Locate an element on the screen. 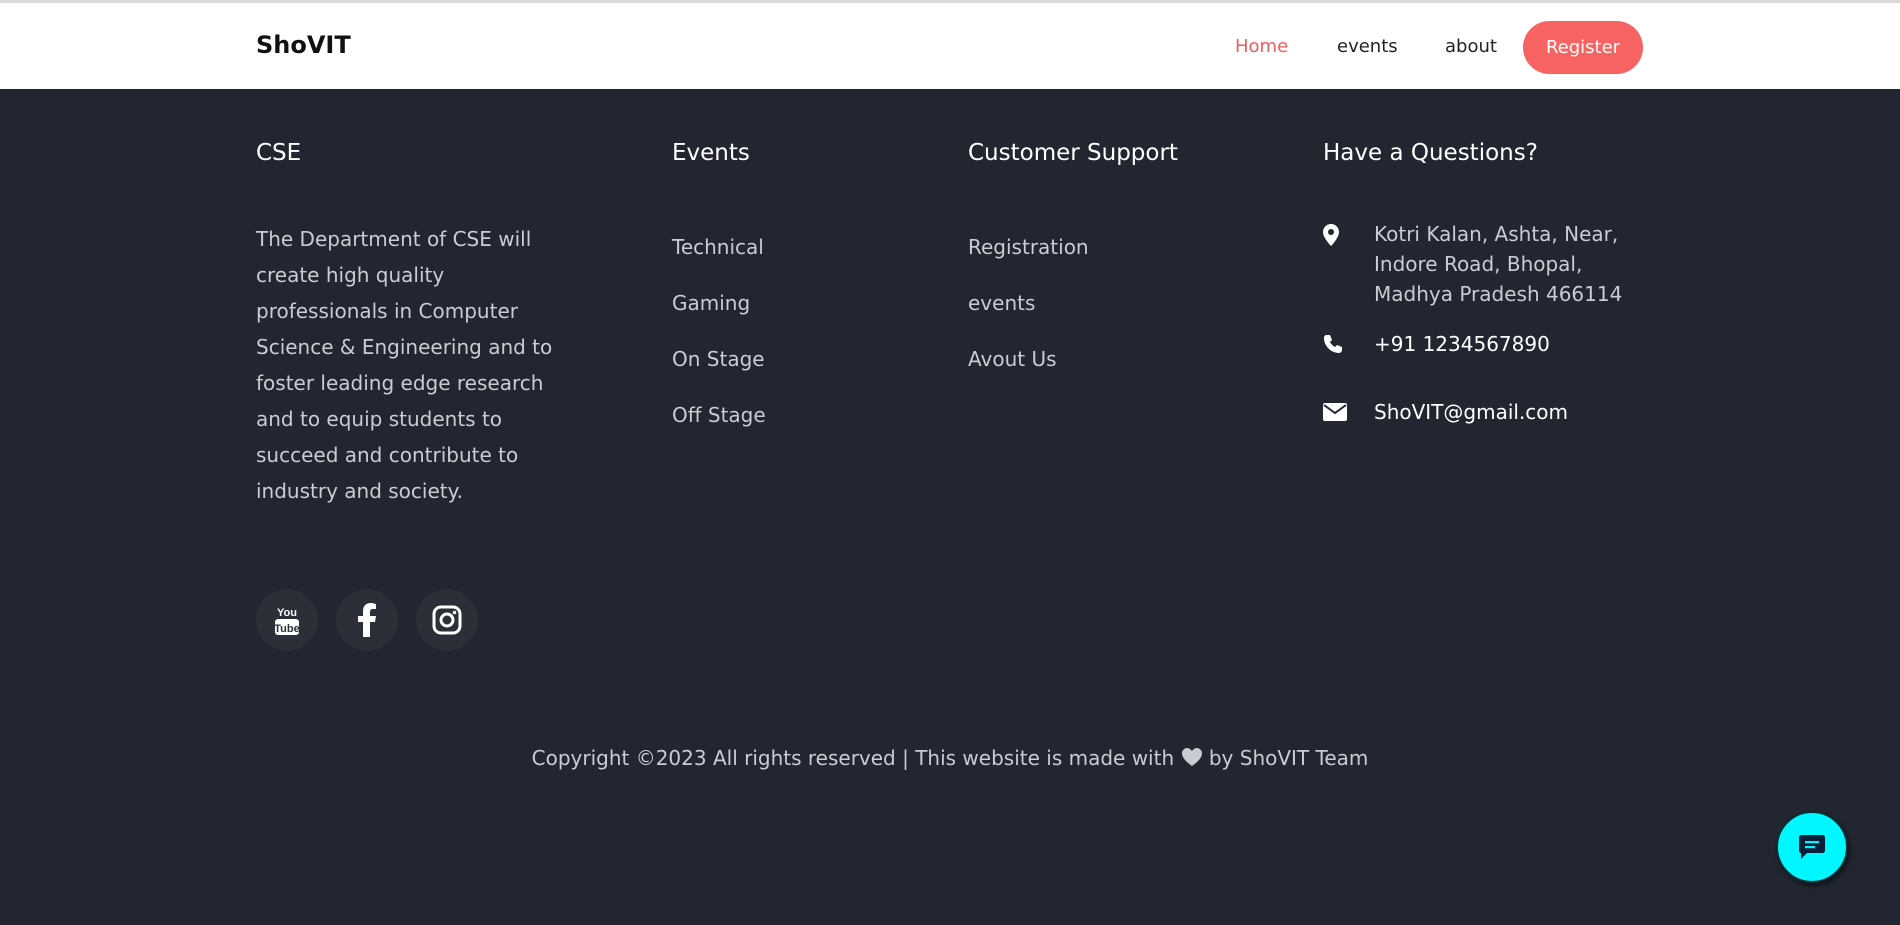  copyright-text-after: by ShoVIT Team is located at coordinates (1288, 758).